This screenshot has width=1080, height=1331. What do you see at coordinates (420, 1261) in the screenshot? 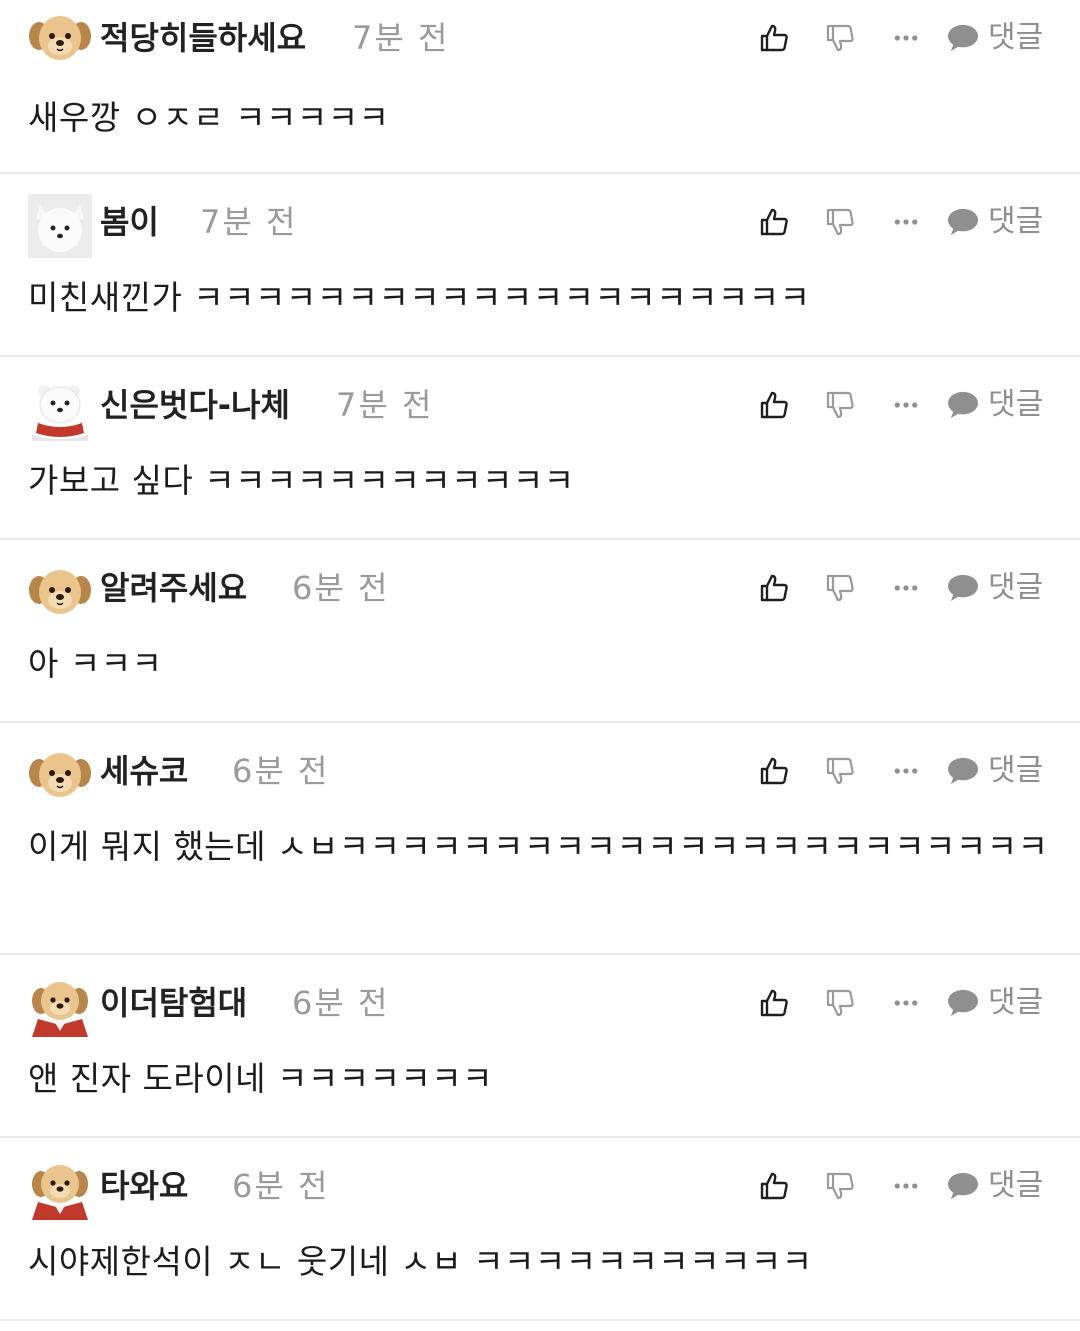
I see `comment-text: 시야제한석이 ㅈㄴ 웃기네 ㅅㅂ ㅋㅋㅋㅋㅋㅋㅋㅋㅋㅋㅋ` at bounding box center [420, 1261].